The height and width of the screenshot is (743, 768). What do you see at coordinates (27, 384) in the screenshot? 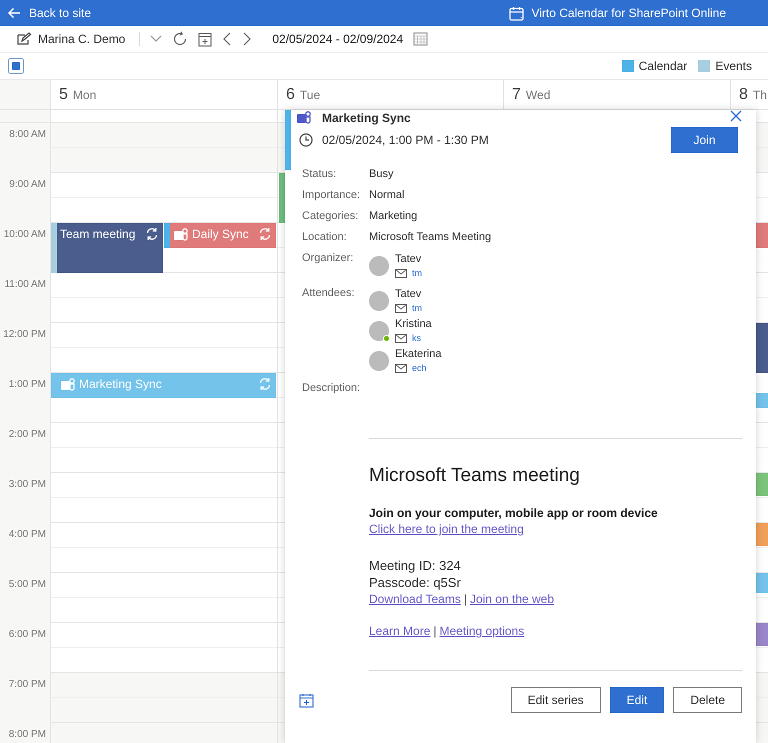
I see `time-label: 1:00 PM` at bounding box center [27, 384].